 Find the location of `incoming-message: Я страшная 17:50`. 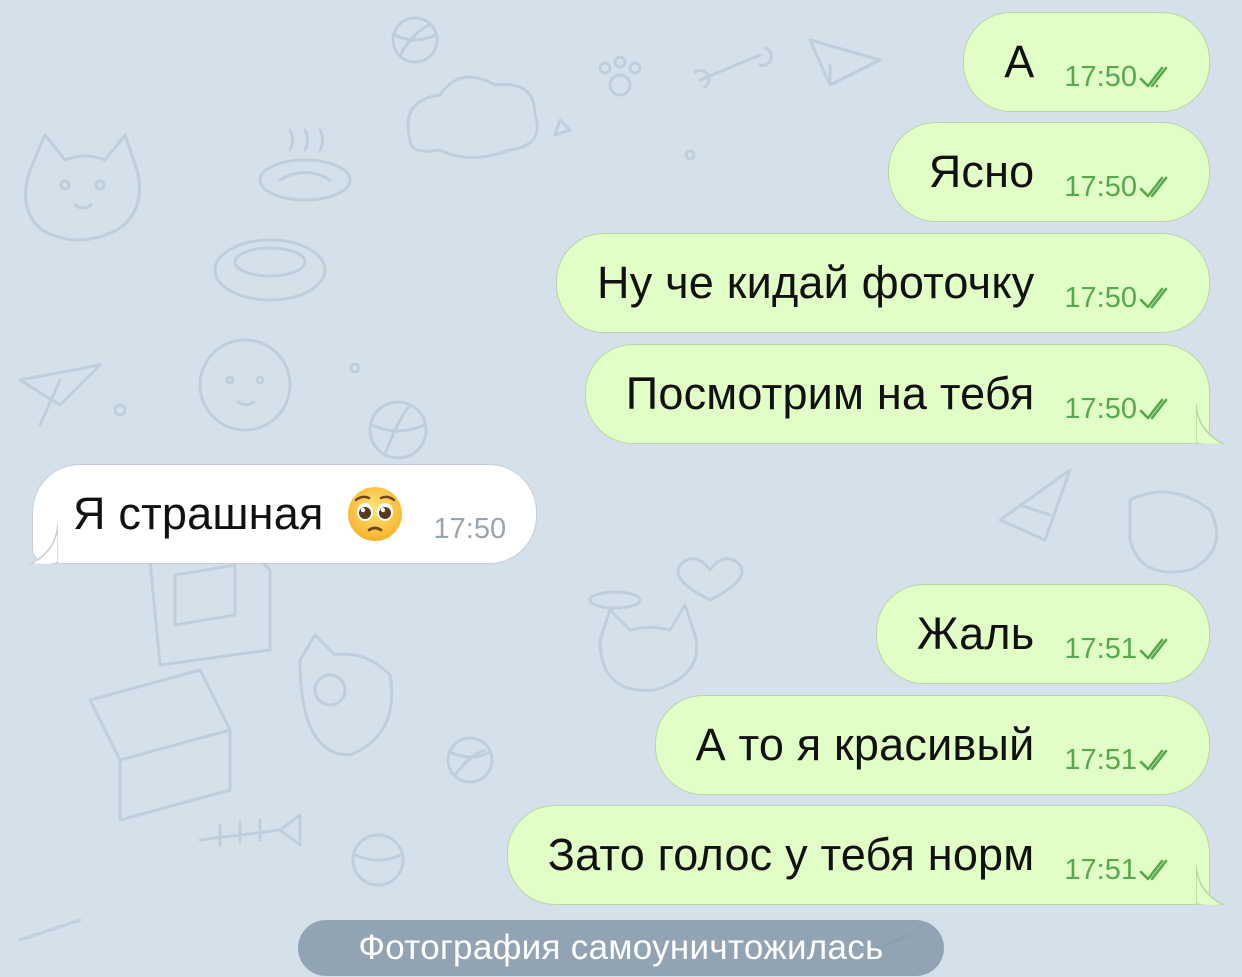

incoming-message: Я страшная 17:50 is located at coordinates (285, 514).